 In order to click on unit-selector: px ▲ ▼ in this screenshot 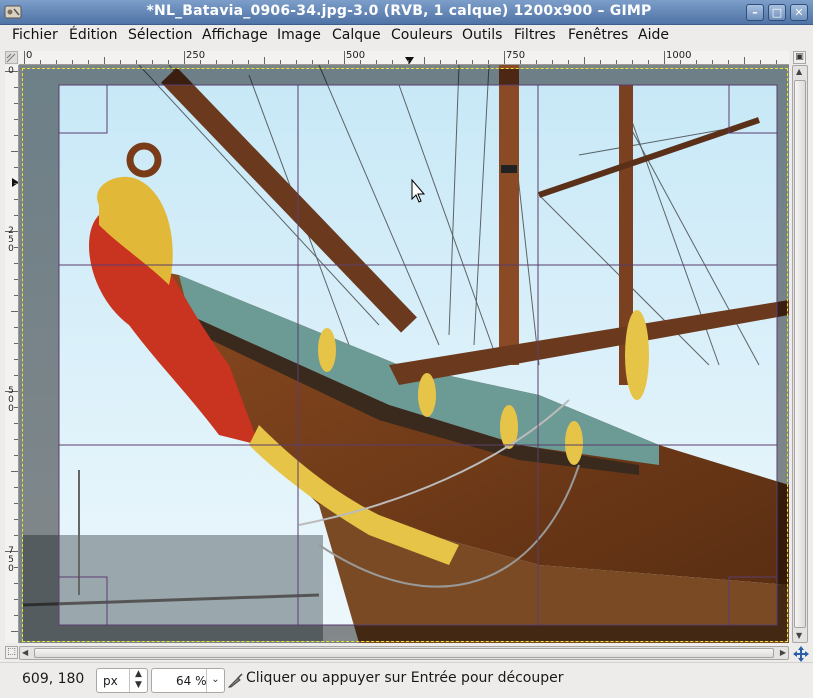, I will do `click(122, 680)`.